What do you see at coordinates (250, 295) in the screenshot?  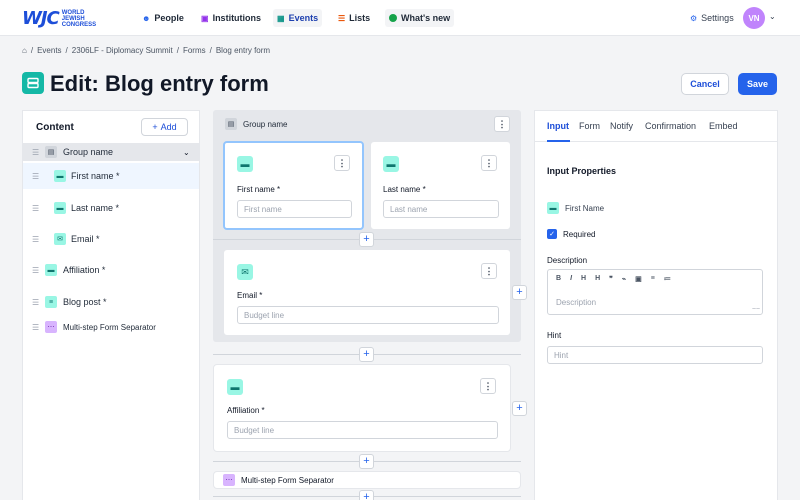 I see `field-label: Email *` at bounding box center [250, 295].